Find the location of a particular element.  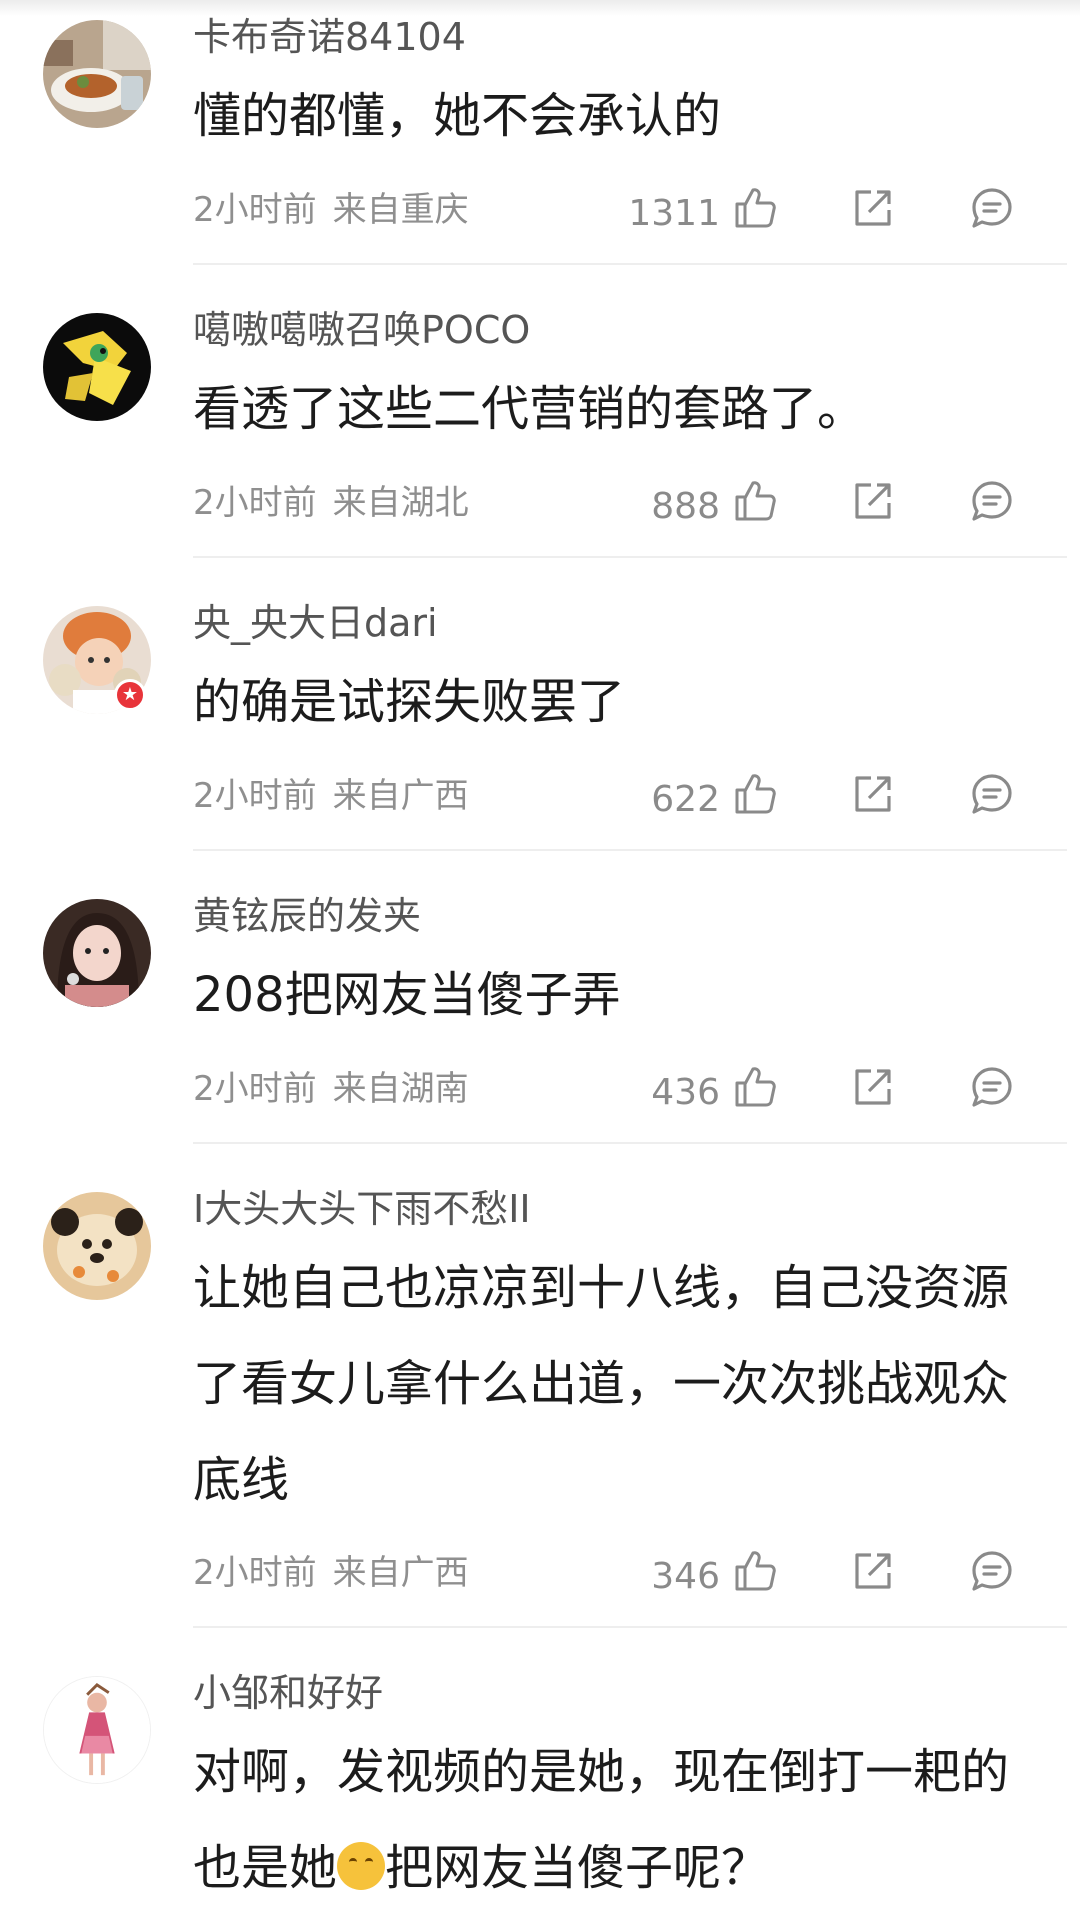

comment-meta: 2小时前 来自湖北 is located at coordinates (331, 503).